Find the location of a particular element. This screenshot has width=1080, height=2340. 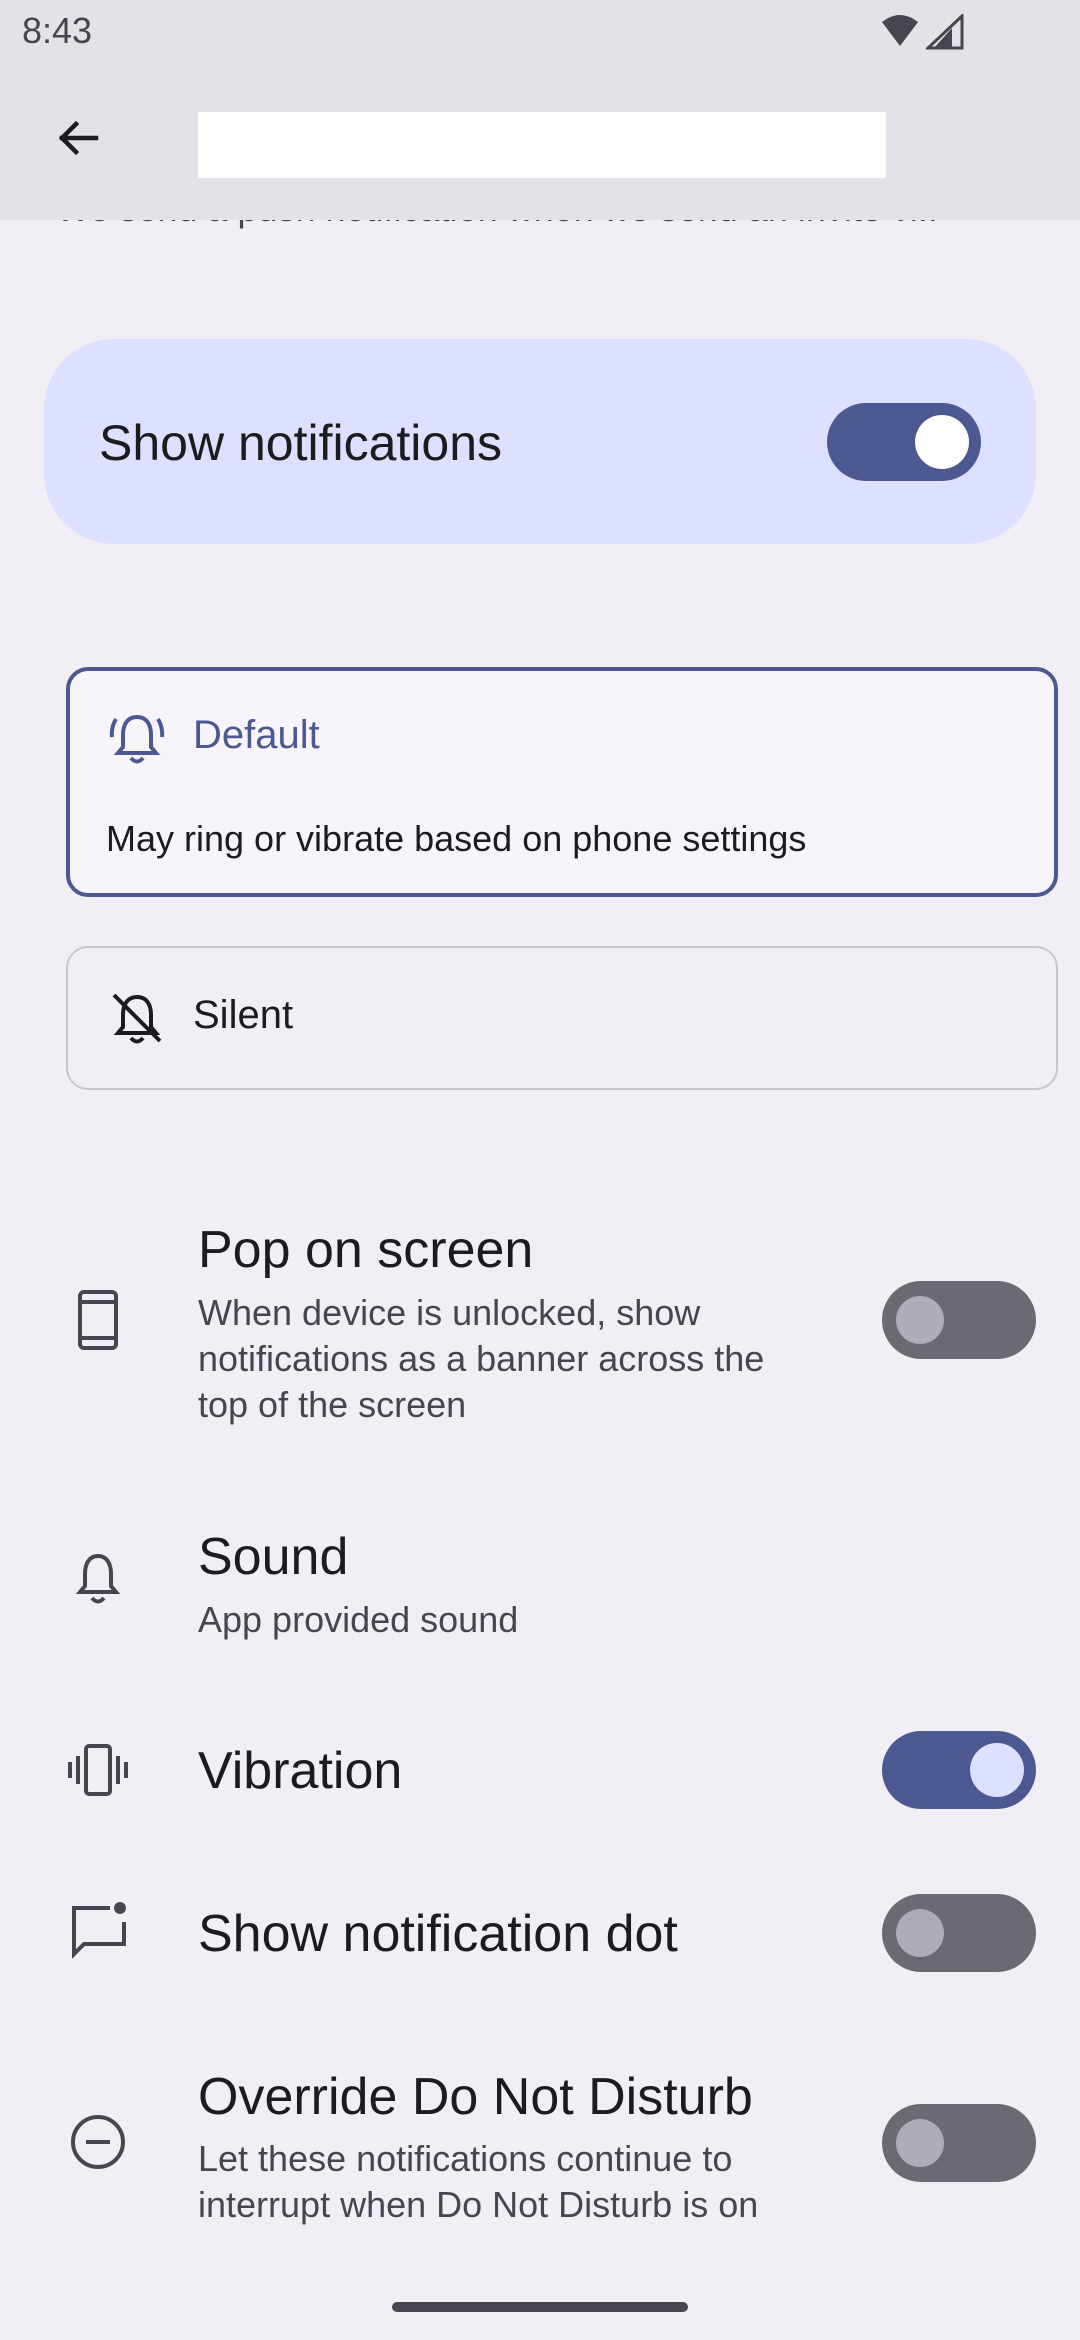

app-bar-title is located at coordinates (542, 145).